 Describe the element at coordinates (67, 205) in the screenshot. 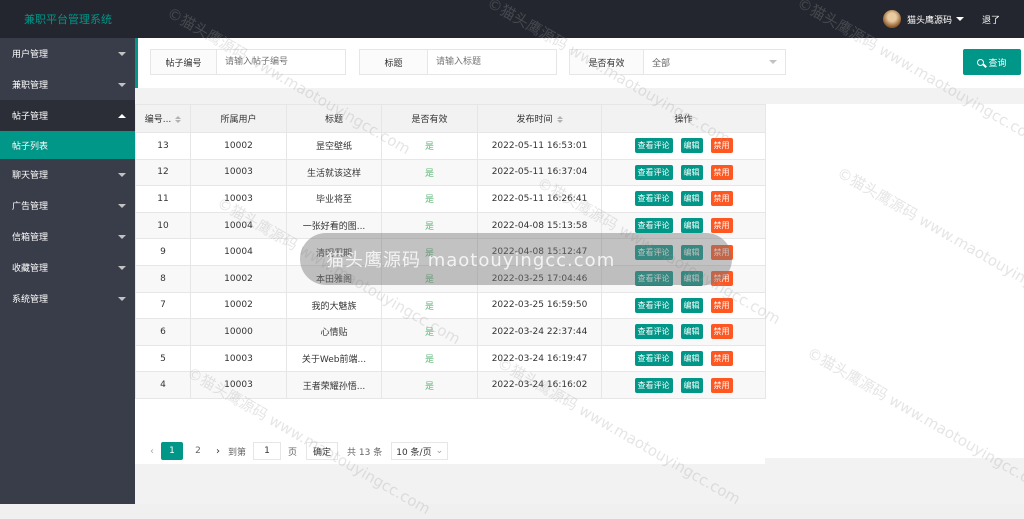

I see `sidebar-item-ads: 广告管理` at that location.